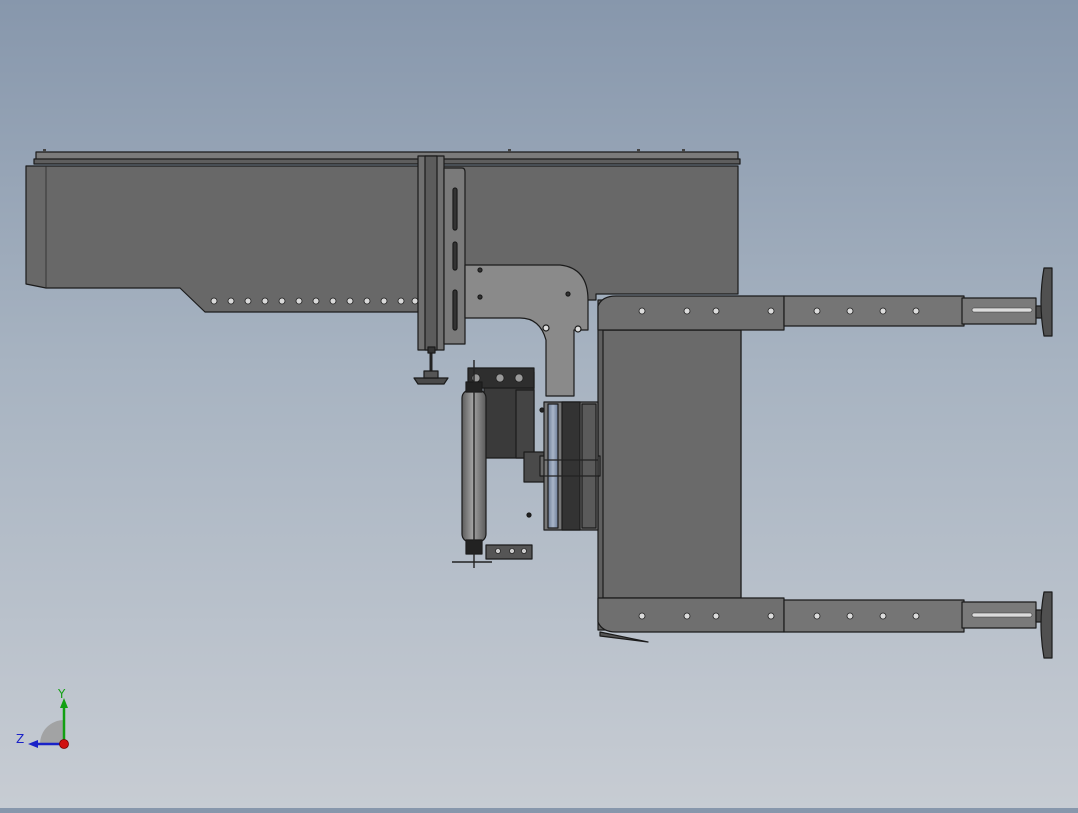 This screenshot has width=1078, height=813. What do you see at coordinates (45, 719) in the screenshot?
I see `view-orientation-triad: Y Z` at bounding box center [45, 719].